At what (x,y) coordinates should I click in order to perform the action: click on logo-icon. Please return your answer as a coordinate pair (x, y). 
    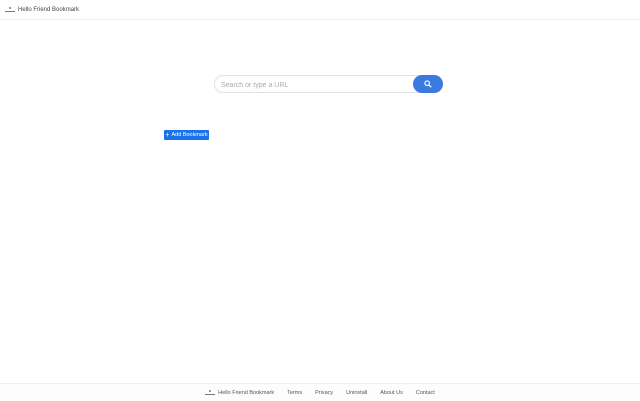
    Looking at the image, I should click on (10, 9).